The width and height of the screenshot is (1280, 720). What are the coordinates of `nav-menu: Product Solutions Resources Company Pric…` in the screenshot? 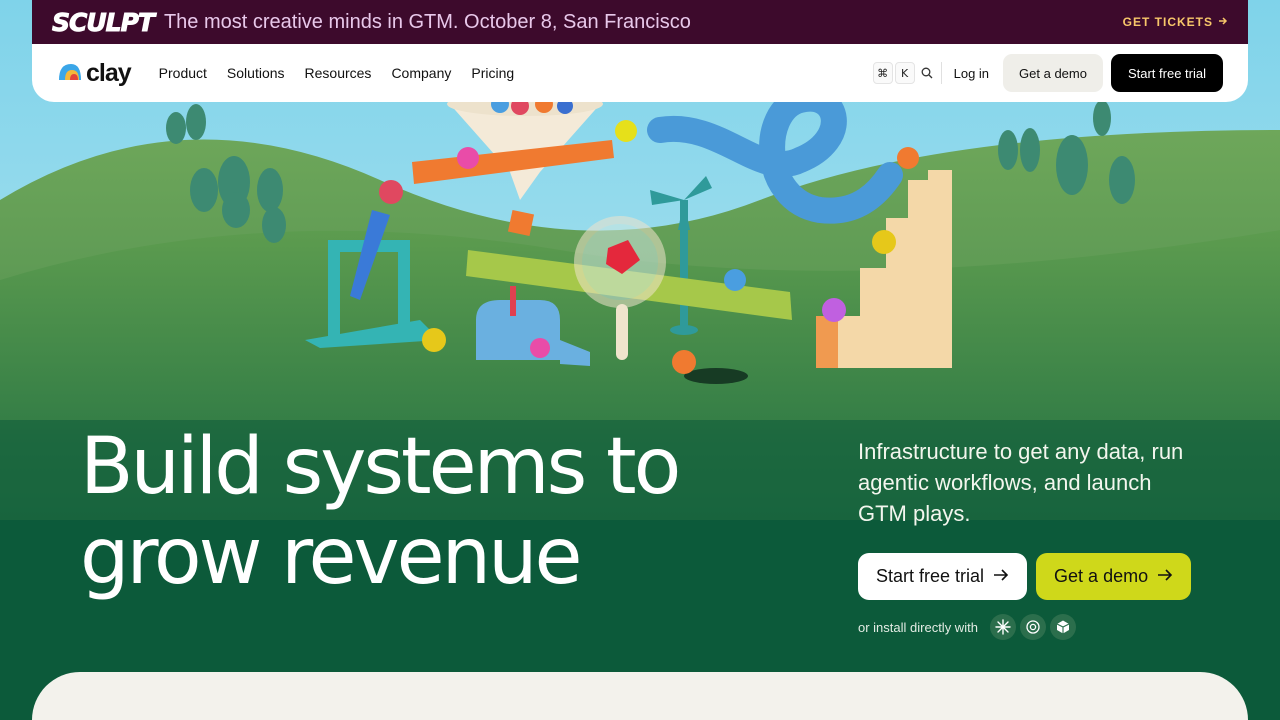 It's located at (336, 73).